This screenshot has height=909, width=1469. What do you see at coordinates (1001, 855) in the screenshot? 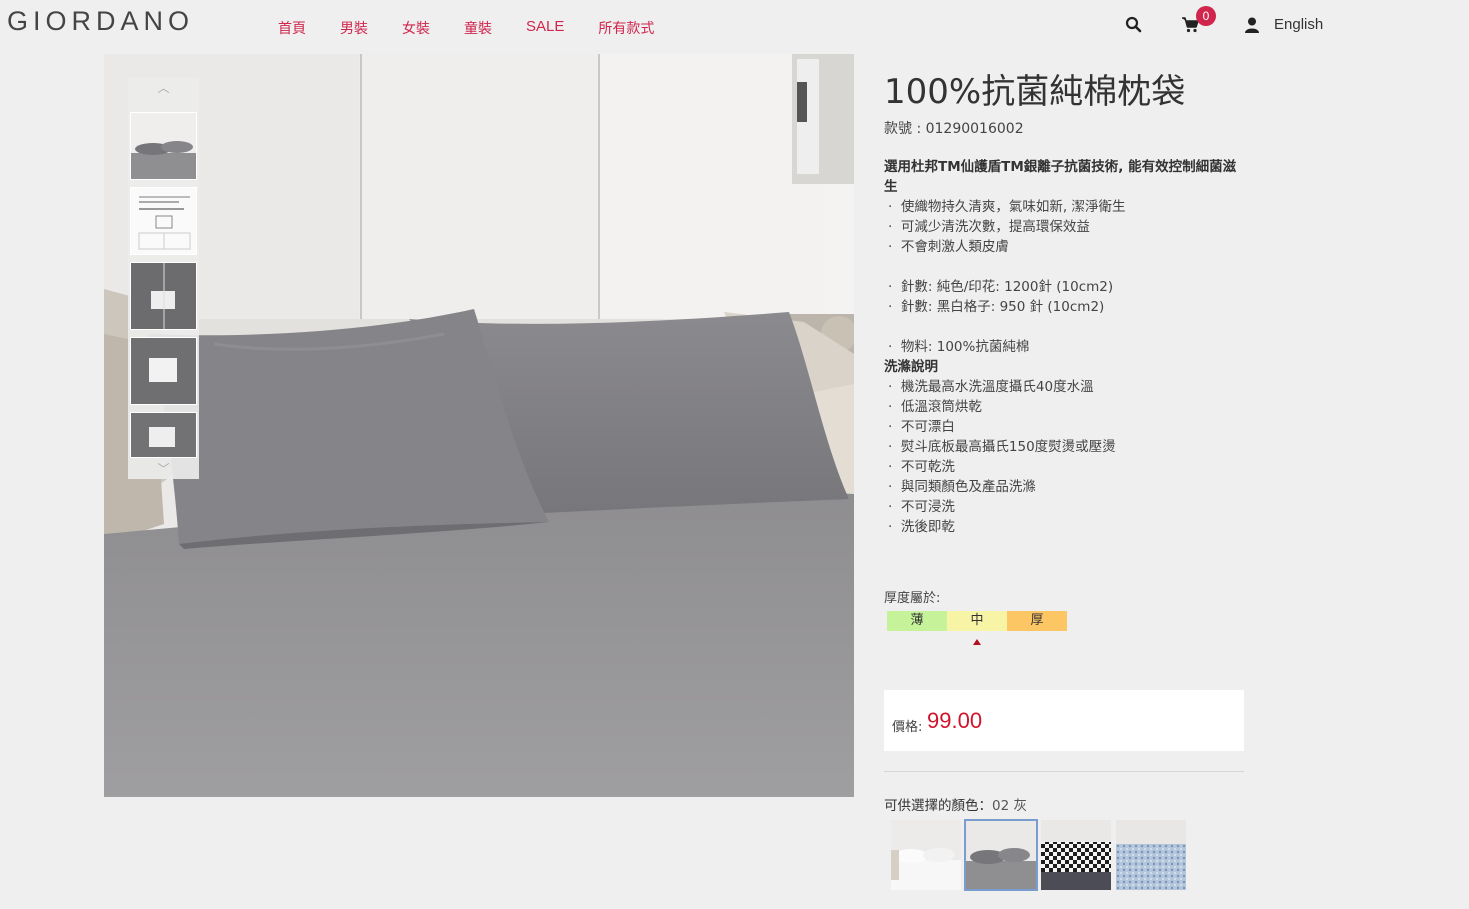
I see `color-swatch-grey` at bounding box center [1001, 855].